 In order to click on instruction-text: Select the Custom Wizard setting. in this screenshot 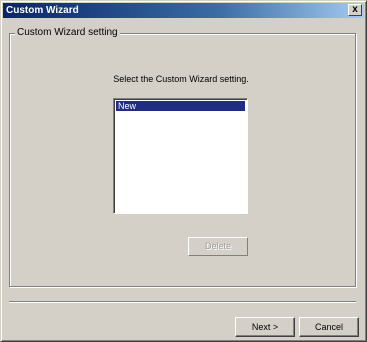, I will do `click(181, 79)`.